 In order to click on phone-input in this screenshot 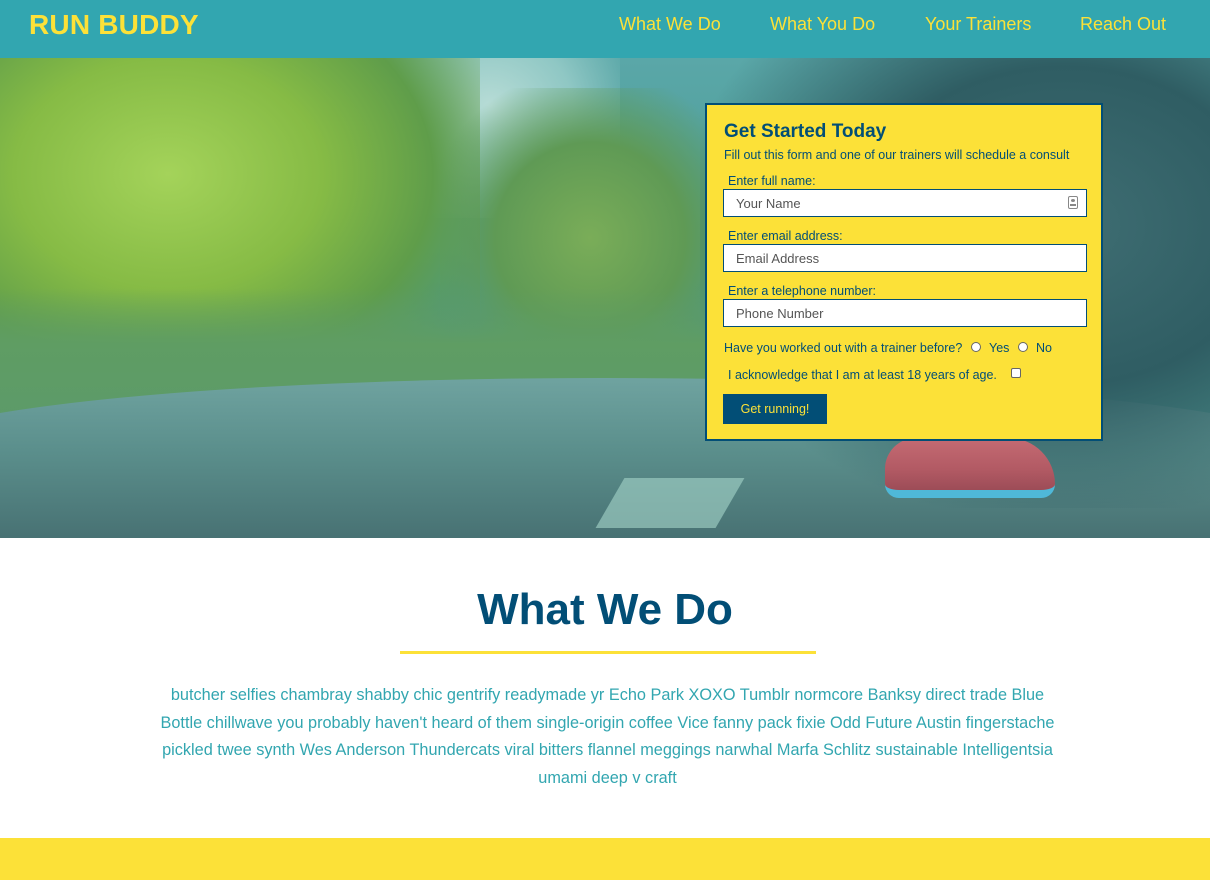, I will do `click(905, 313)`.